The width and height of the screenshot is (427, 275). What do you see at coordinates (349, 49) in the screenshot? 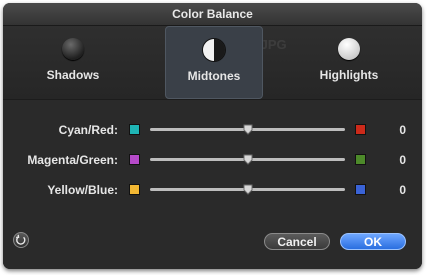
I see `highlights-circle-icon` at bounding box center [349, 49].